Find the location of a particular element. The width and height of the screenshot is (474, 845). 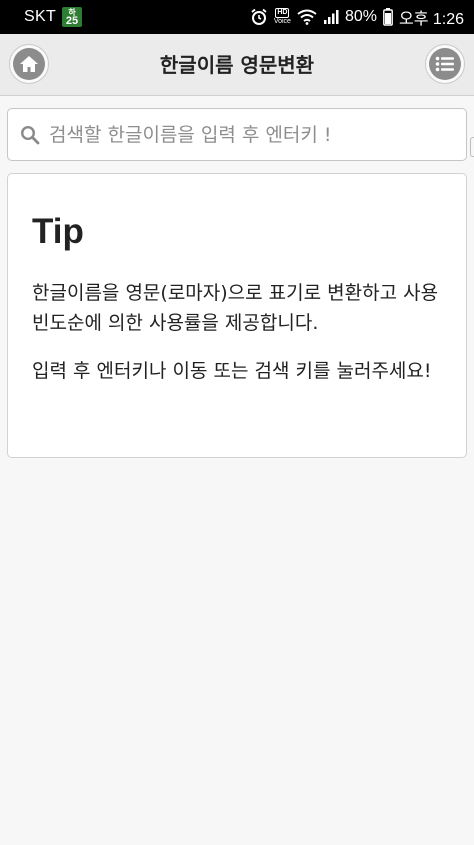

search-box is located at coordinates (237, 134).